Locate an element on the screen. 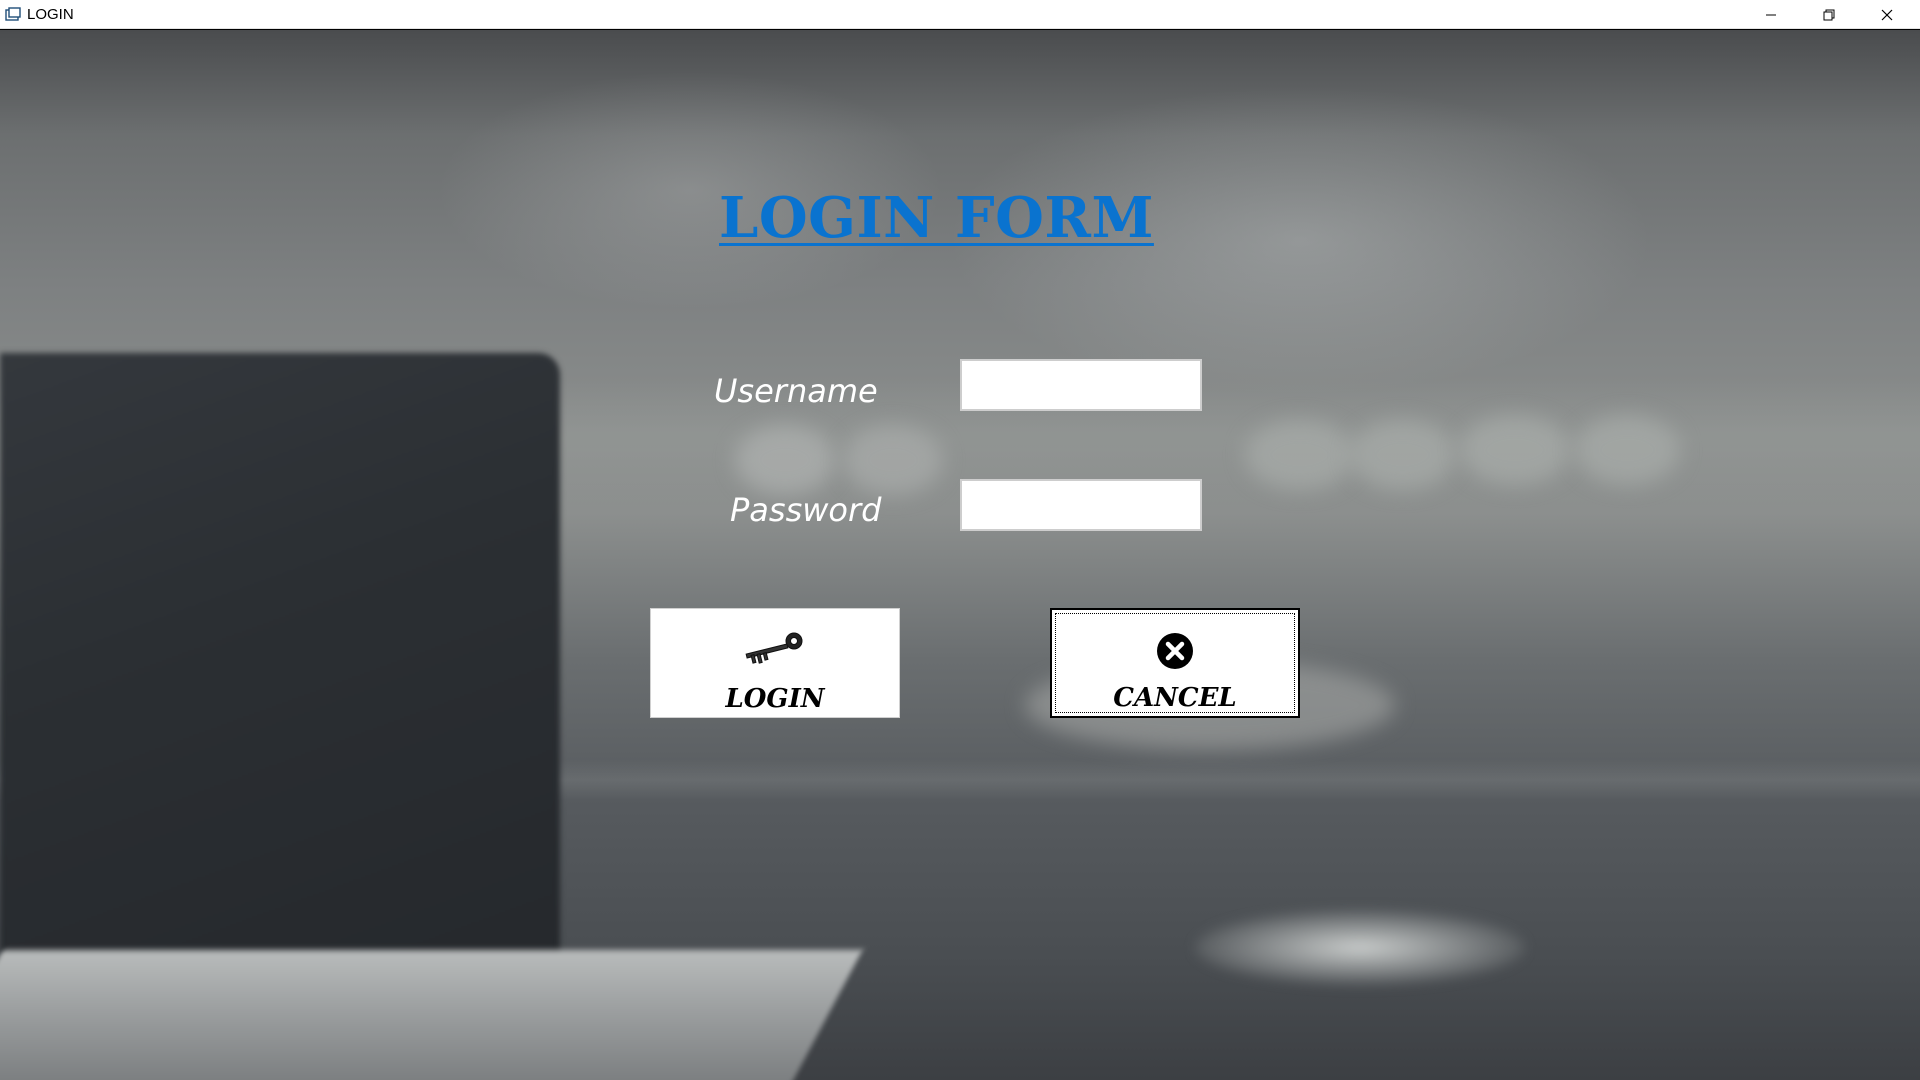 The width and height of the screenshot is (1920, 1080). restore-button is located at coordinates (1829, 14).